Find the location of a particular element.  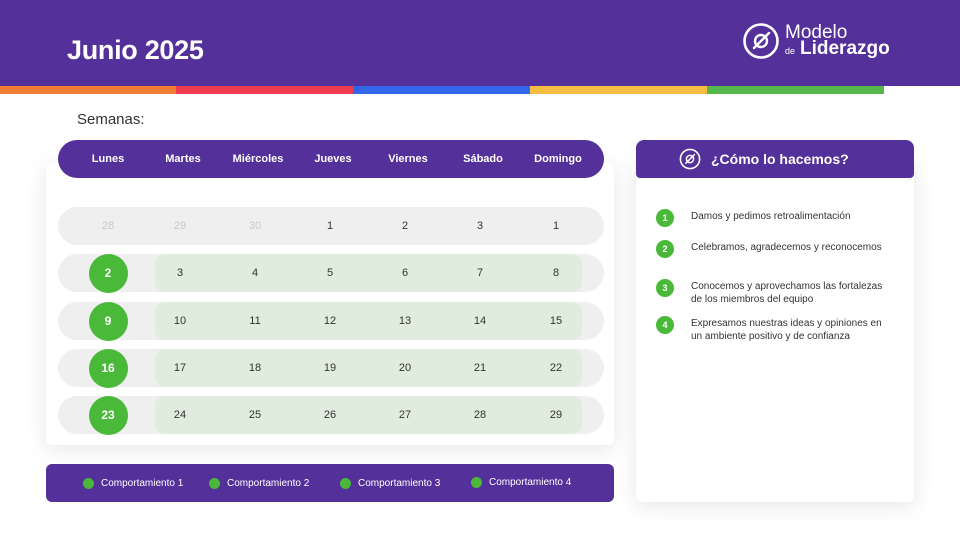

legend-label: Comportamiento 3 is located at coordinates (399, 483).